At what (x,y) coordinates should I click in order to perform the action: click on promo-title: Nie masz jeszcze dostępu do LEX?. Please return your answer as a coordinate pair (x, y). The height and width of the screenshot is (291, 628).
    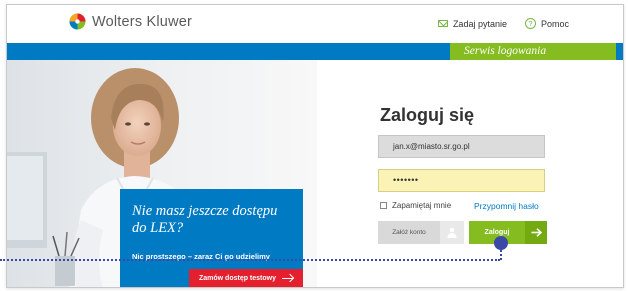
    Looking at the image, I should click on (205, 219).